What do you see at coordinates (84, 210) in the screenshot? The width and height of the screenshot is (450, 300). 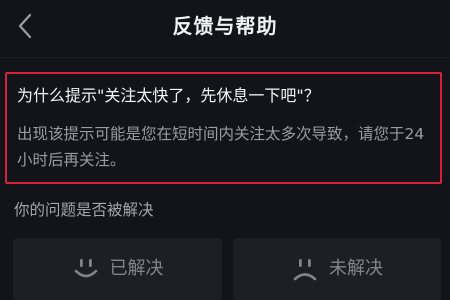 I see `feedback-prompt: 你的问题是否被解决` at bounding box center [84, 210].